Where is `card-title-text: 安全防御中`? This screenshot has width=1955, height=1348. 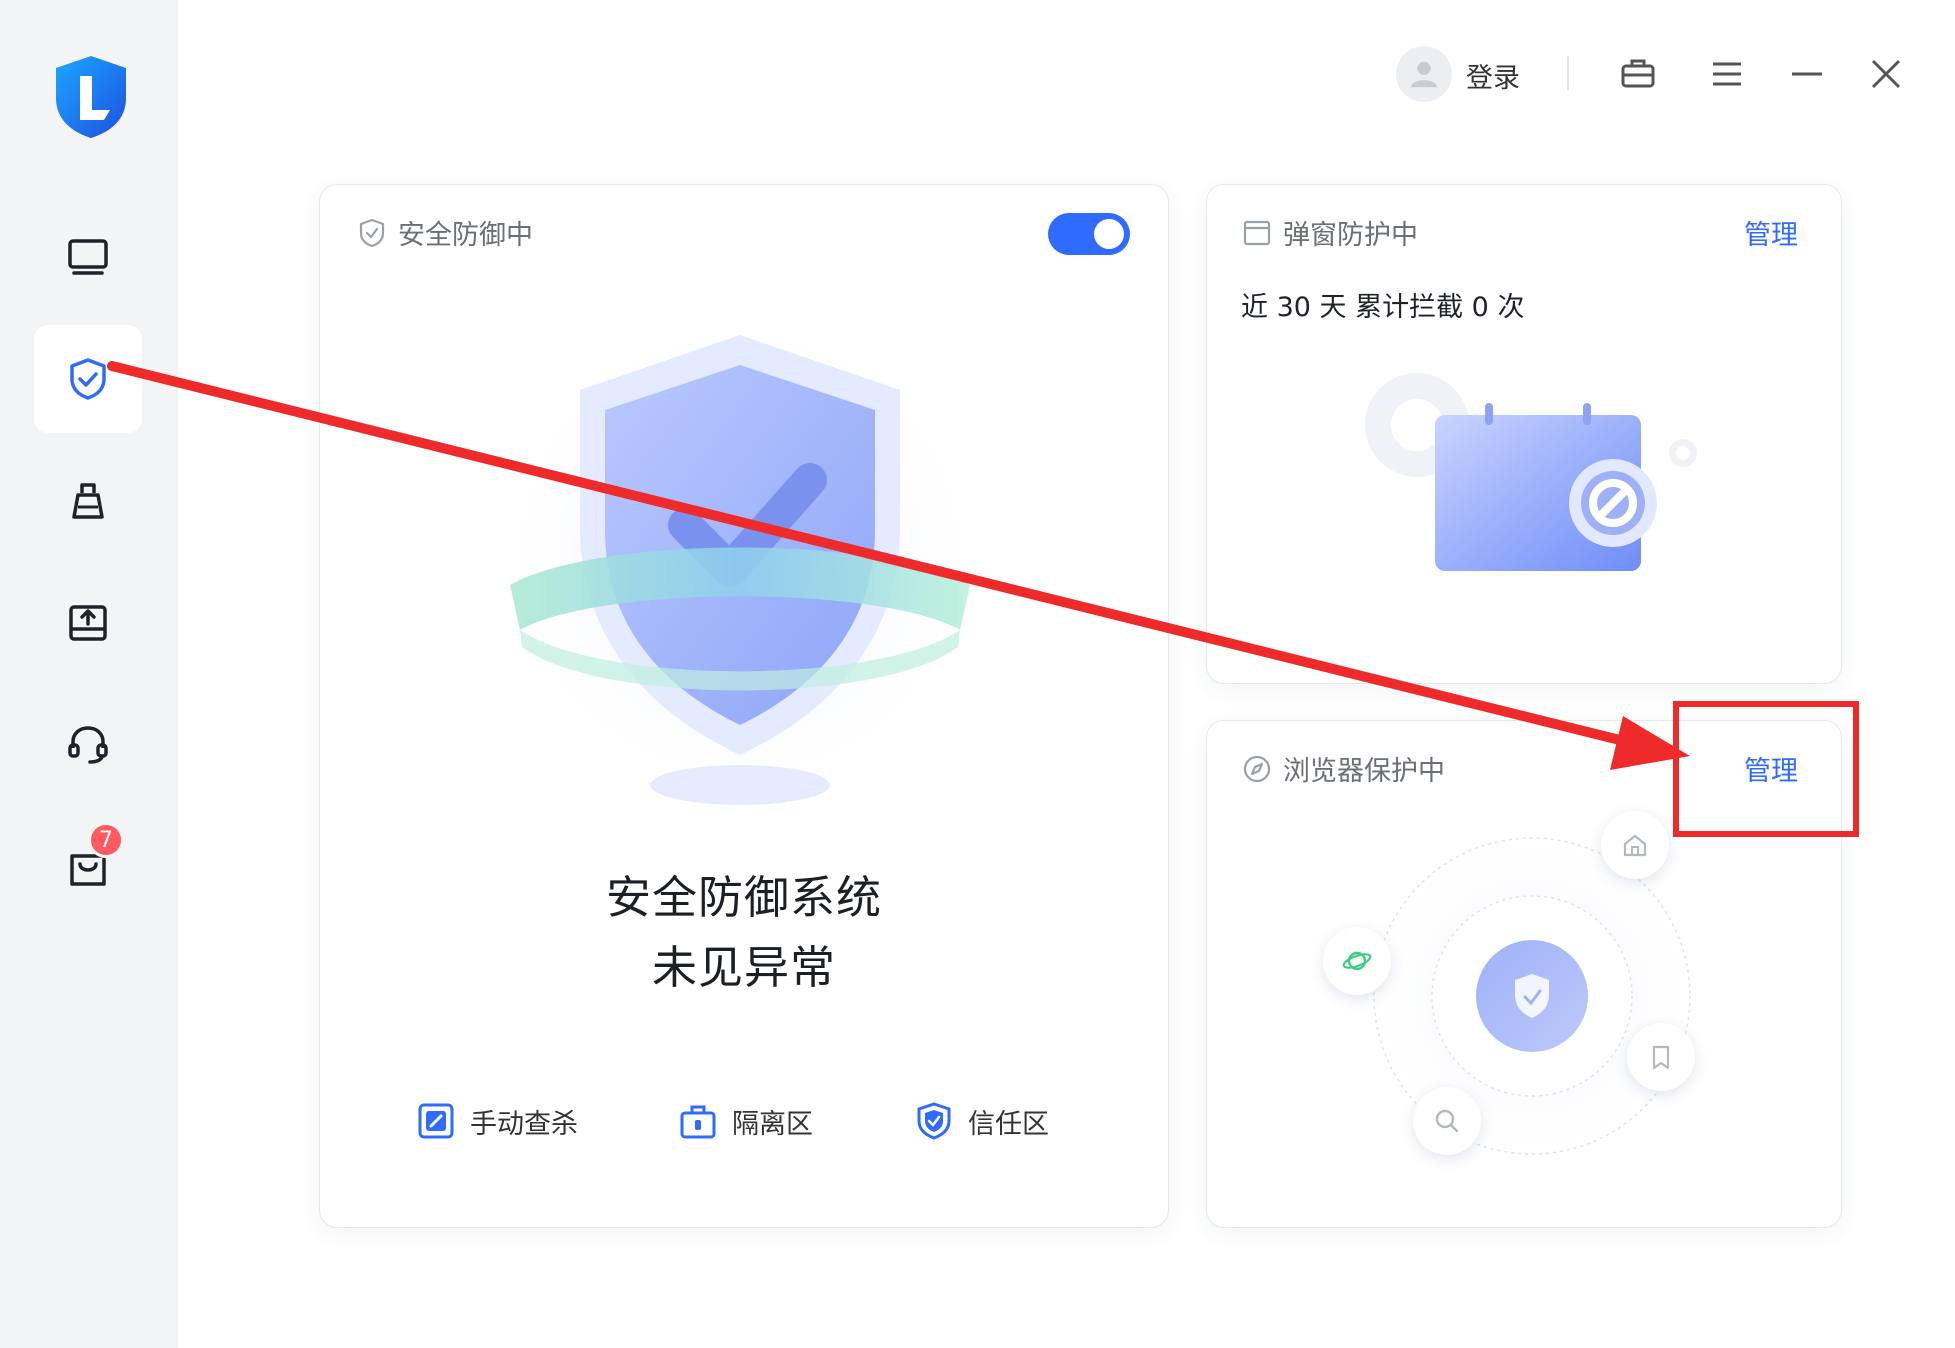
card-title-text: 安全防御中 is located at coordinates (465, 235).